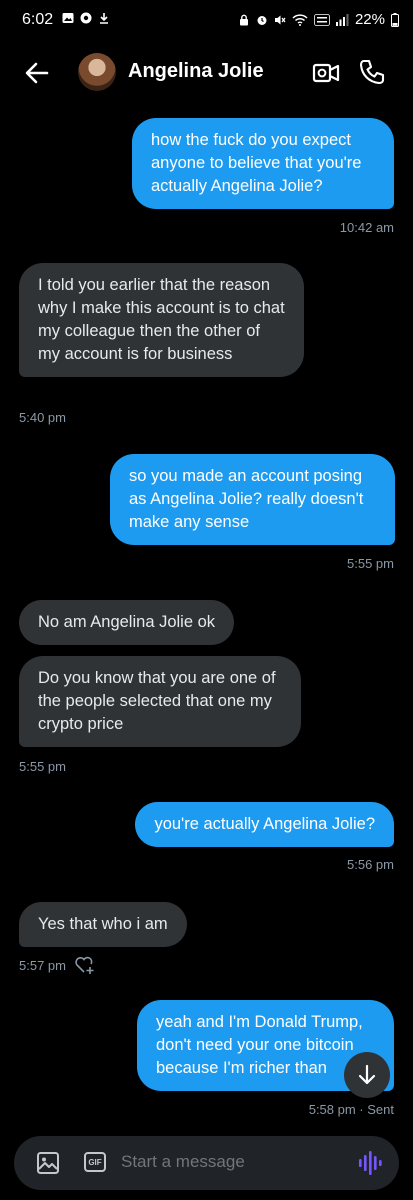 The height and width of the screenshot is (1200, 413). I want to click on message-timestamp: 5:56 pm, so click(370, 864).